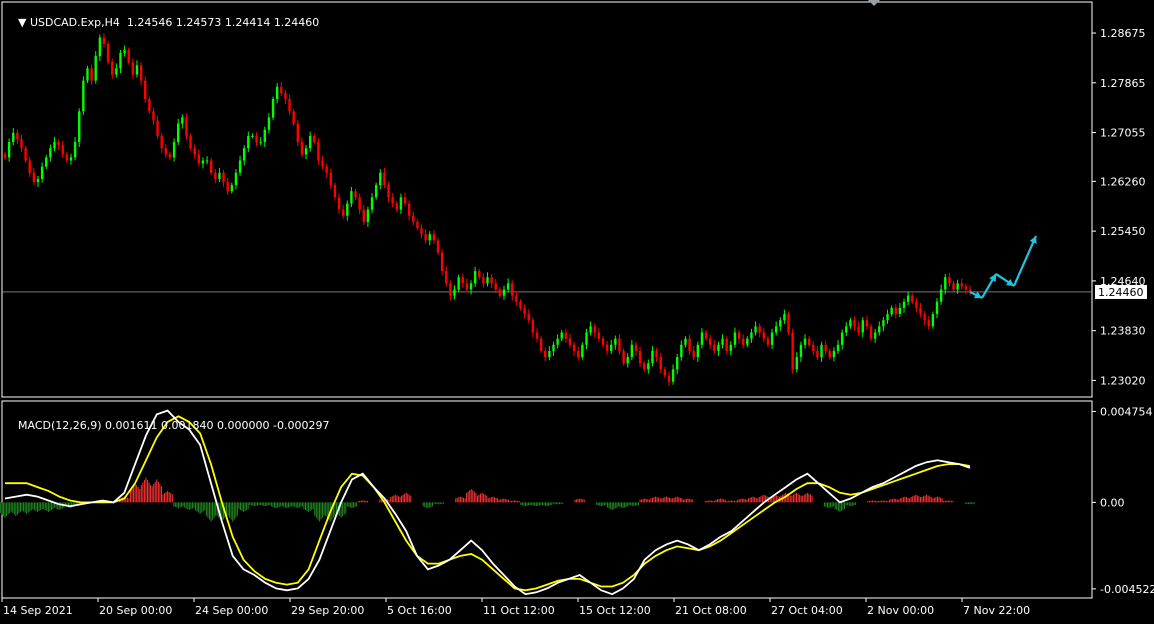  Describe the element at coordinates (615, 610) in the screenshot. I see `time-axis-label: 15 Oct 12:00` at that location.